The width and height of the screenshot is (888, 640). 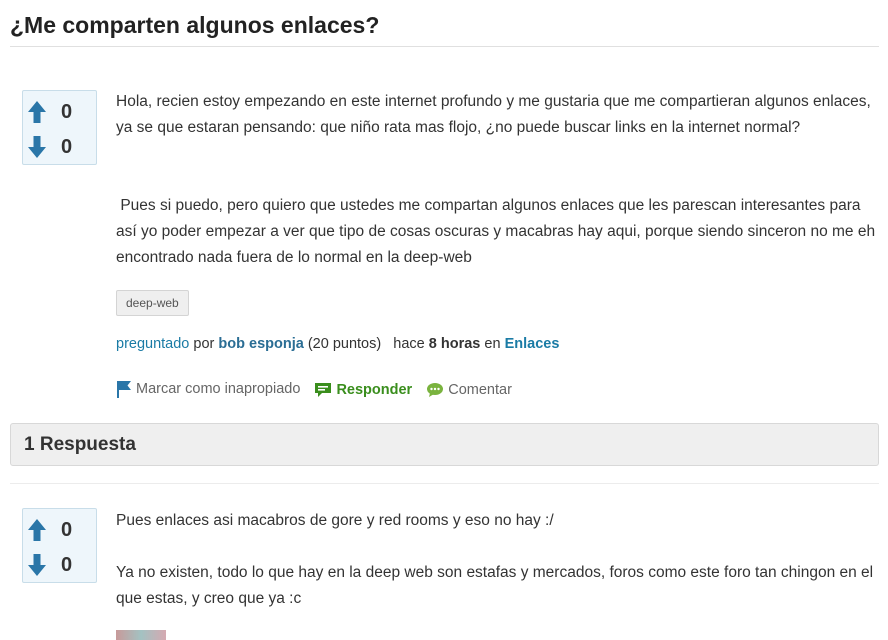 What do you see at coordinates (323, 390) in the screenshot?
I see `speech-bubble-icon` at bounding box center [323, 390].